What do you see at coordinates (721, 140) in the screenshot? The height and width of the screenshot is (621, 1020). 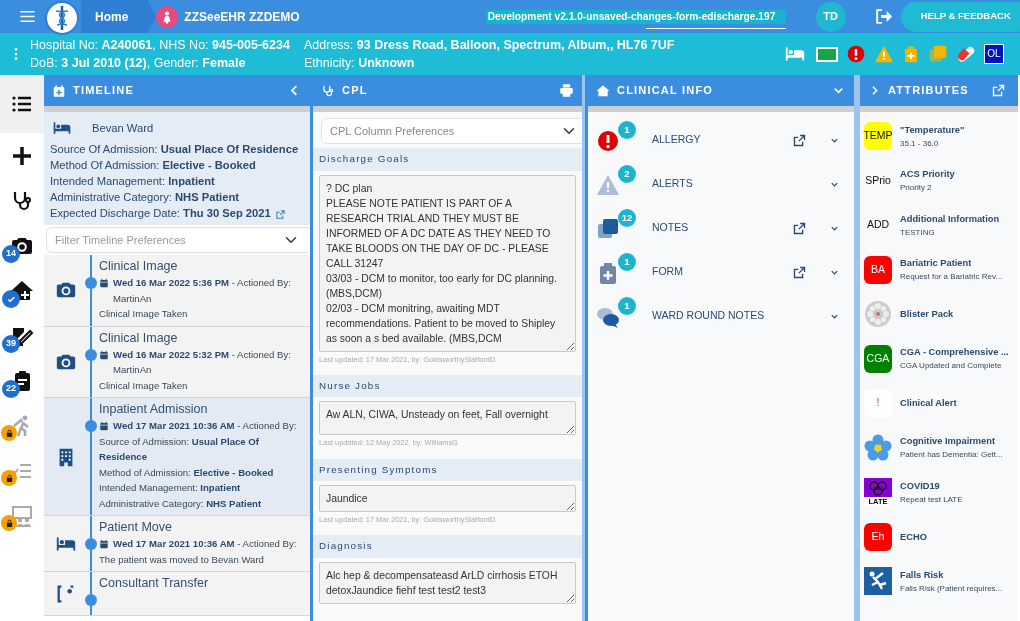 I see `info-row: 1 ALLERGY` at bounding box center [721, 140].